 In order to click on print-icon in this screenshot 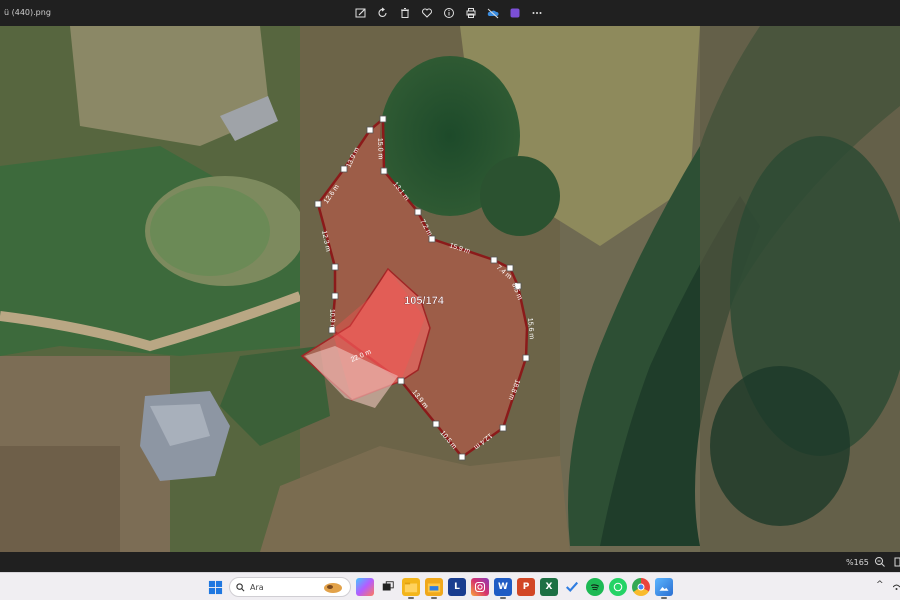, I will do `click(471, 13)`.